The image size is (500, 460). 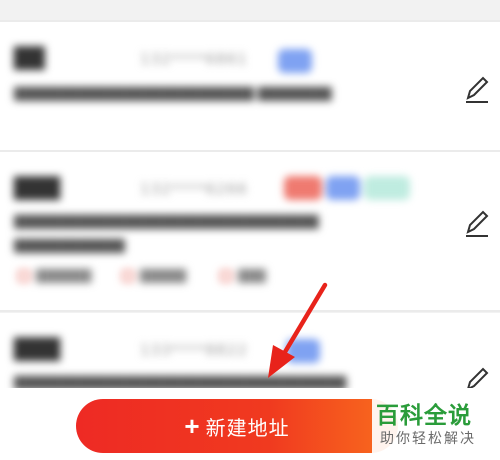 I want to click on address-label-pill: ███, so click(x=256, y=276).